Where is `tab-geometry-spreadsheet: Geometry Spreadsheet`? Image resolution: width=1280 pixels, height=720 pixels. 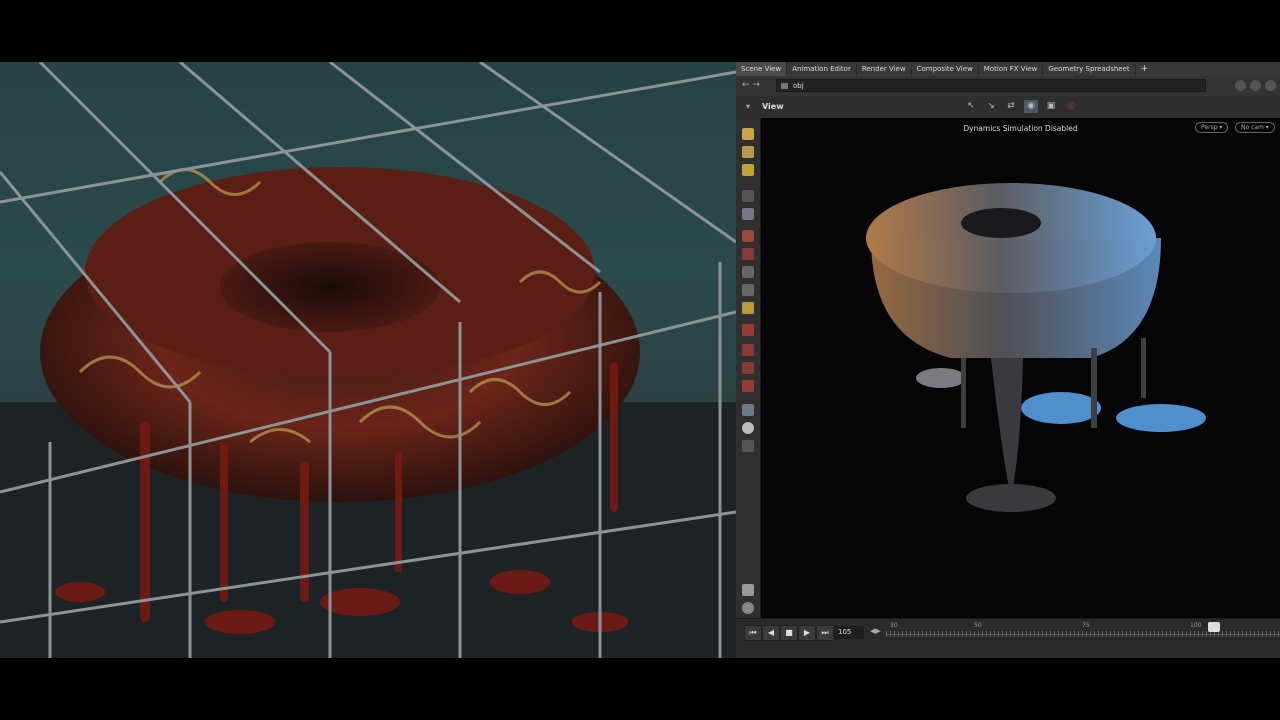
tab-geometry-spreadsheet: Geometry Spreadsheet is located at coordinates (1089, 69).